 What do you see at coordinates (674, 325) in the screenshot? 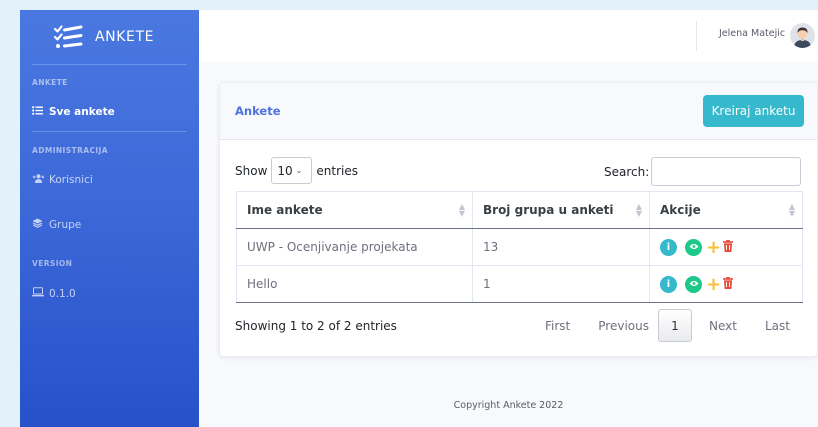
I see `pagination-page-1: 1` at bounding box center [674, 325].